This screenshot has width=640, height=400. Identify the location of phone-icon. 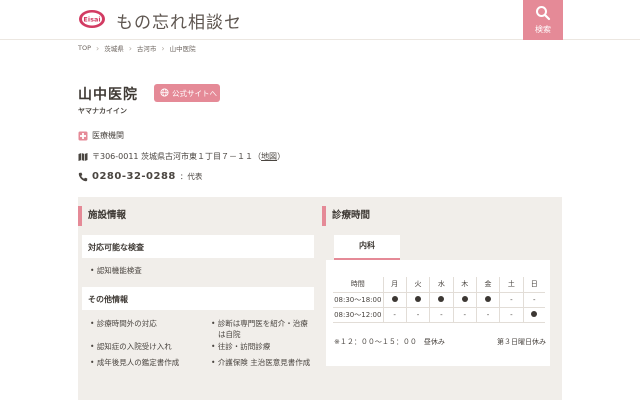
(83, 176).